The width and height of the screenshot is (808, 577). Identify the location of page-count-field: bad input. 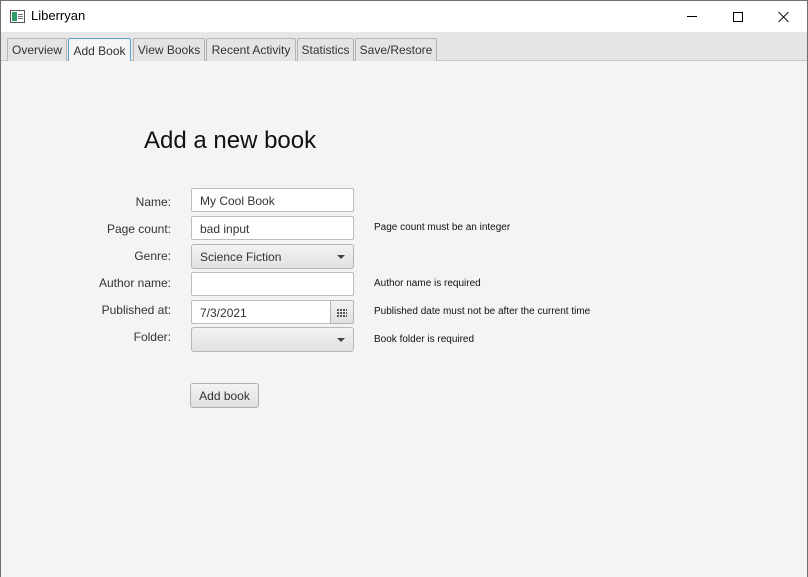
(272, 228).